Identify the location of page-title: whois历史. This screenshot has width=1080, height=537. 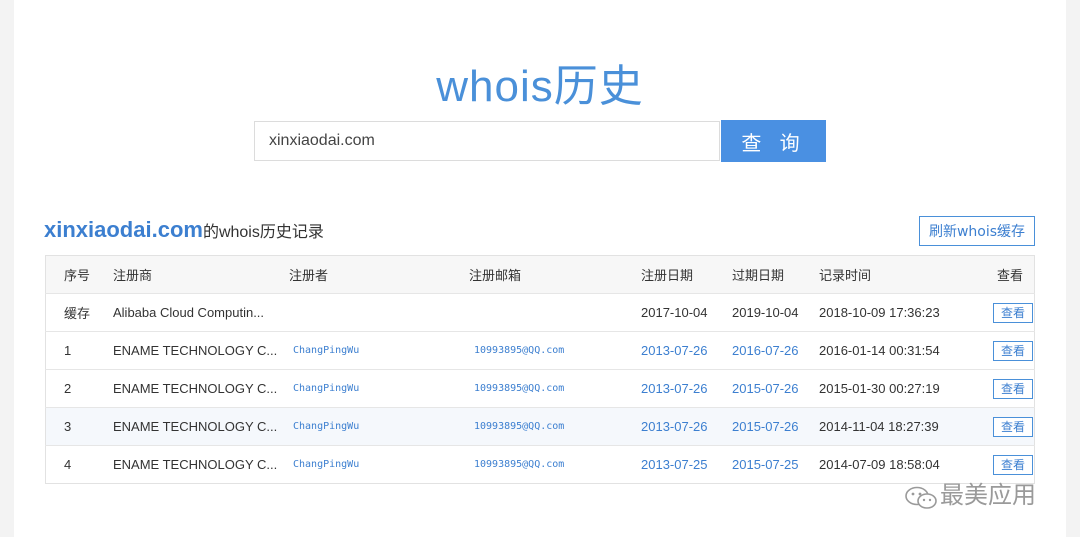
(540, 86).